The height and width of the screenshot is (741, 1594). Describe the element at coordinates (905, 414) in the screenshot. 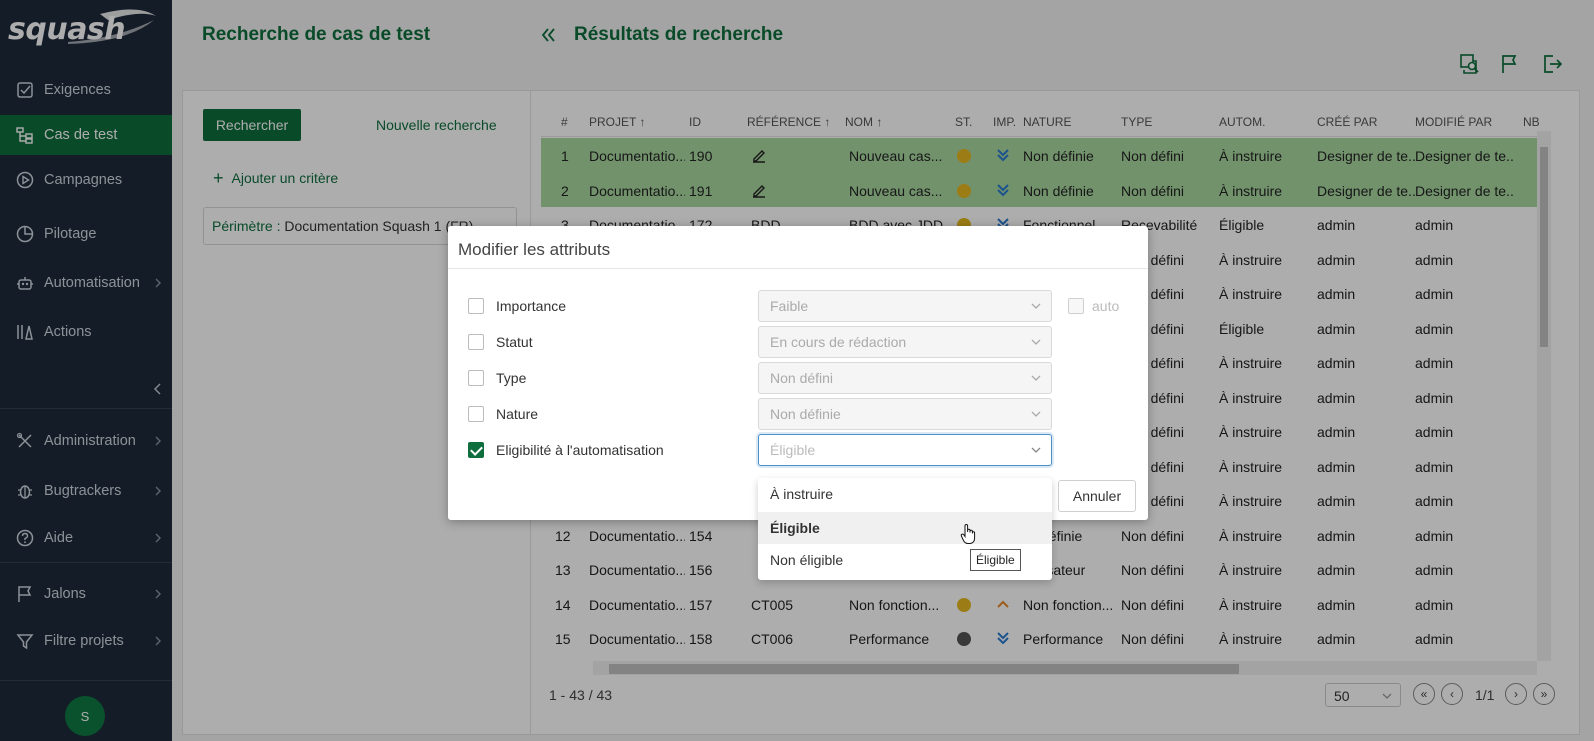

I see `nature-select: Non définie` at that location.